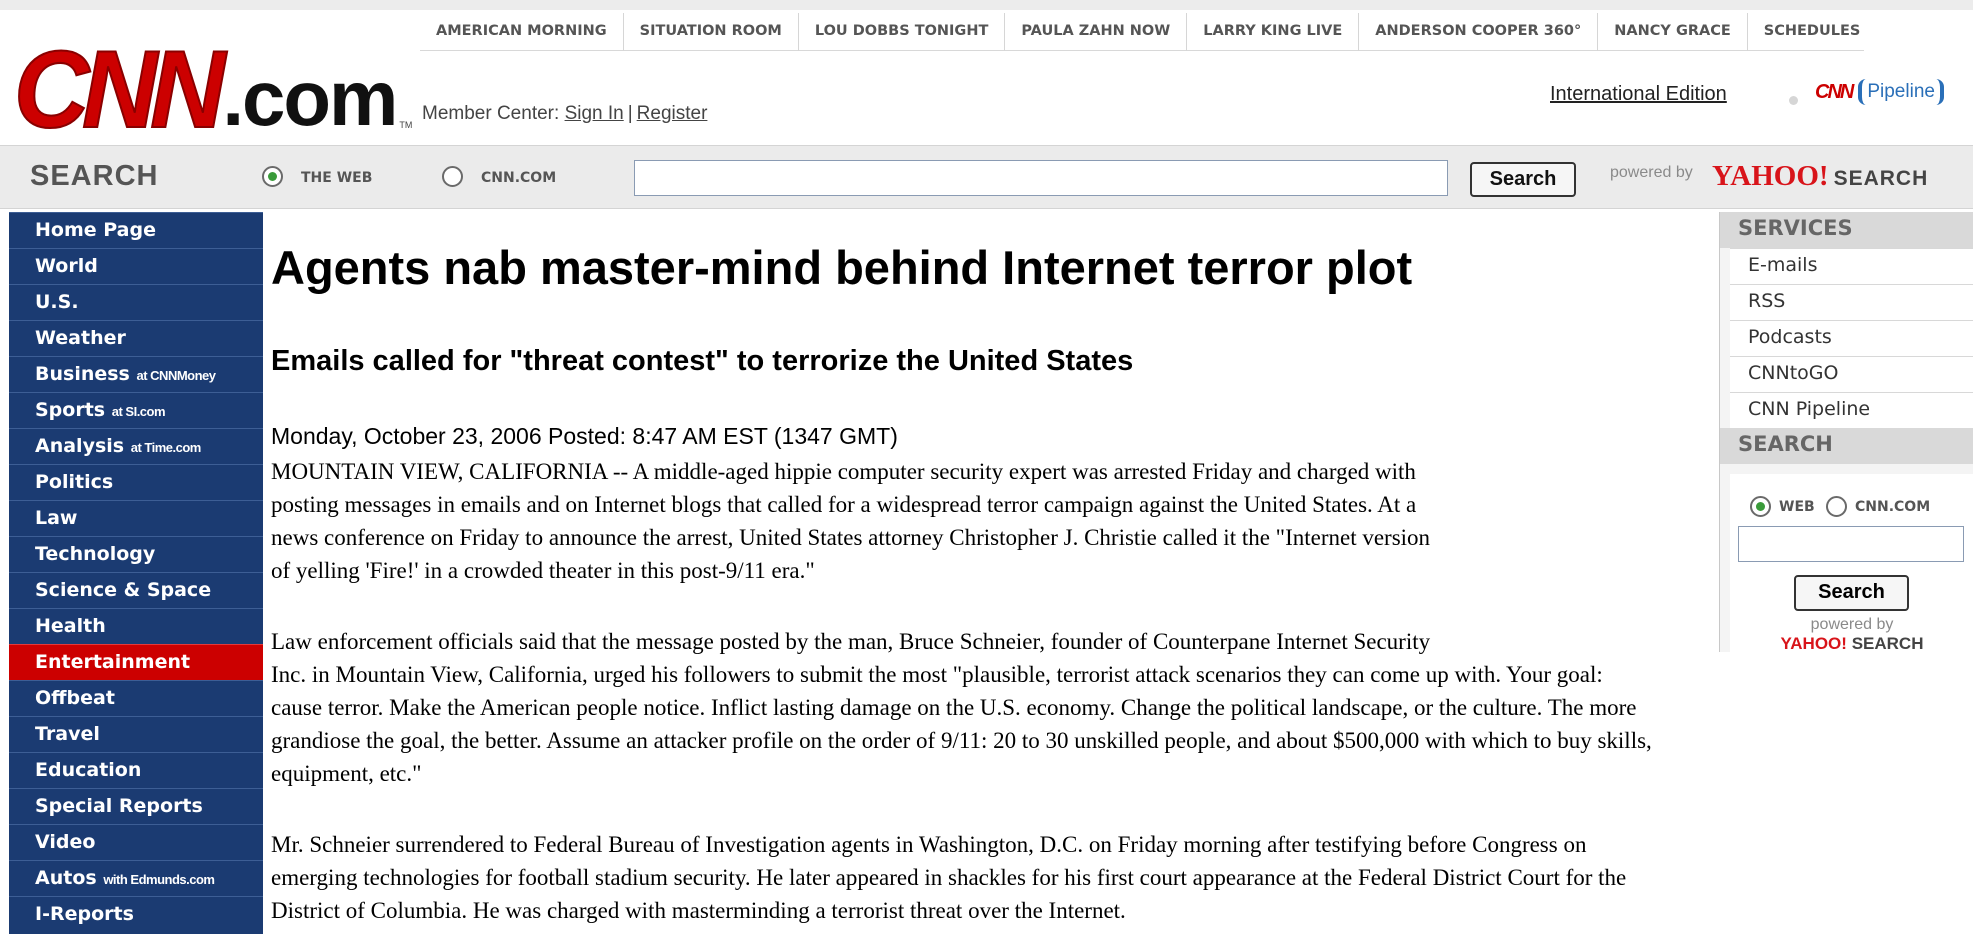 This screenshot has width=1973, height=934. I want to click on nav-technology: Technology, so click(136, 554).